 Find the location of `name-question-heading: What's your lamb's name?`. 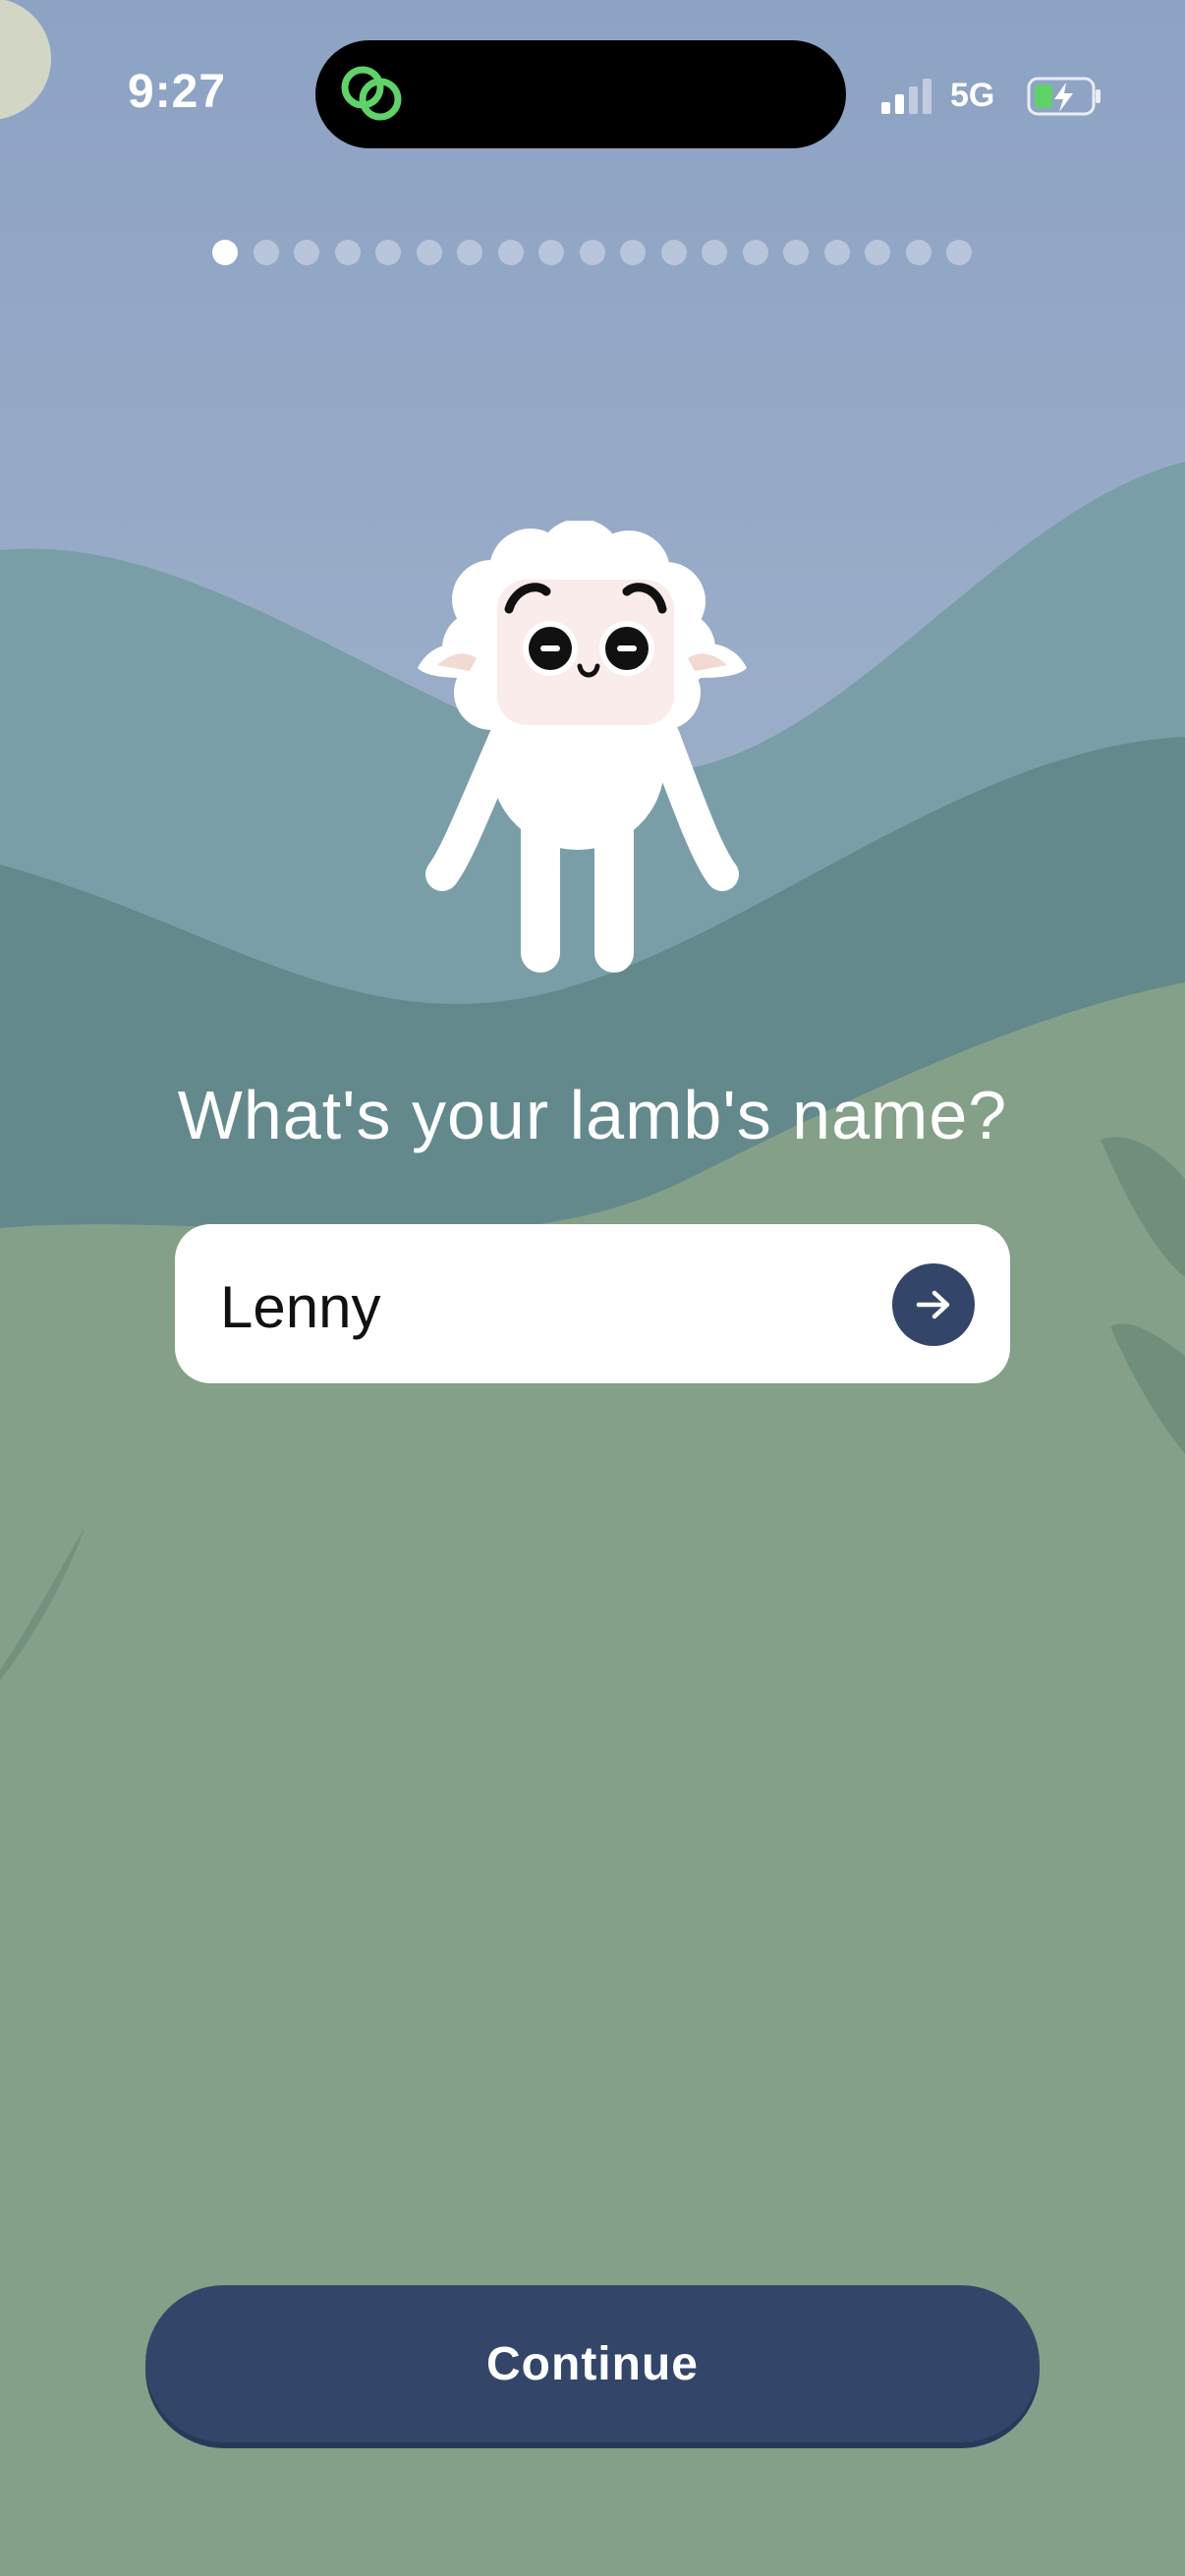

name-question-heading: What's your lamb's name? is located at coordinates (592, 1115).